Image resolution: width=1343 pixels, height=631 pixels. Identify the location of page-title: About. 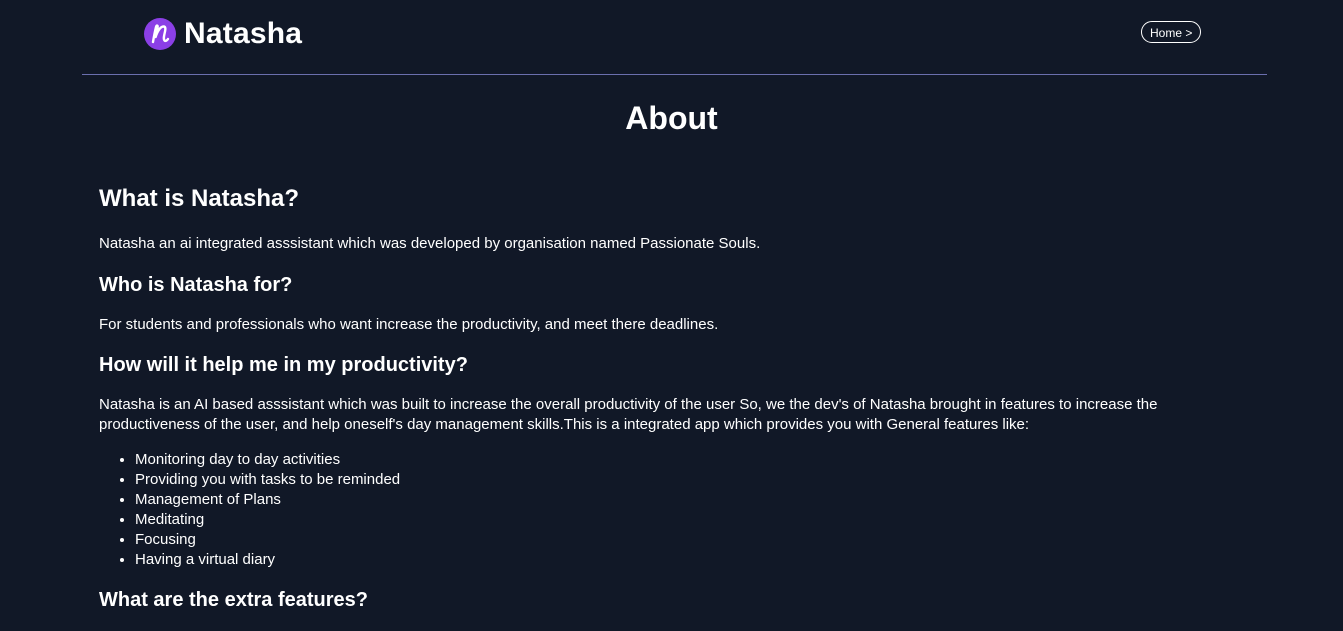
(671, 118).